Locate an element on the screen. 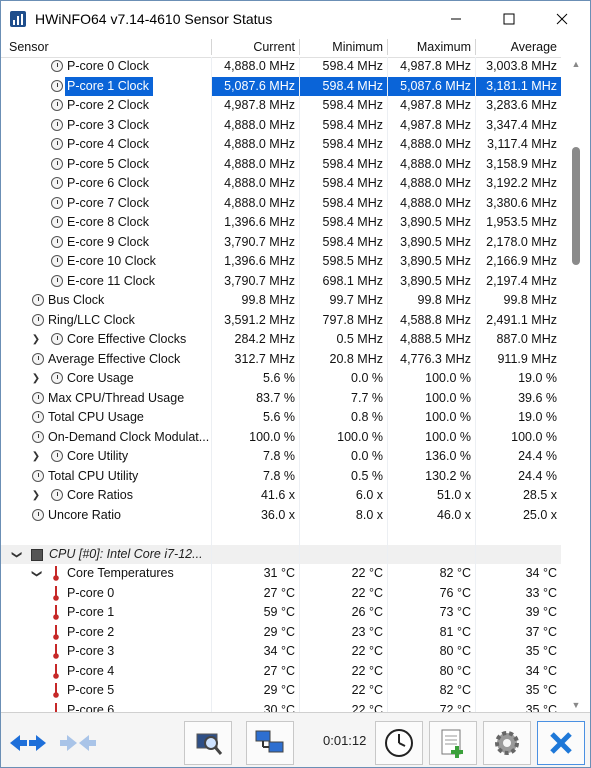 The height and width of the screenshot is (768, 591). value-maximum: 51.0 x is located at coordinates (453, 495).